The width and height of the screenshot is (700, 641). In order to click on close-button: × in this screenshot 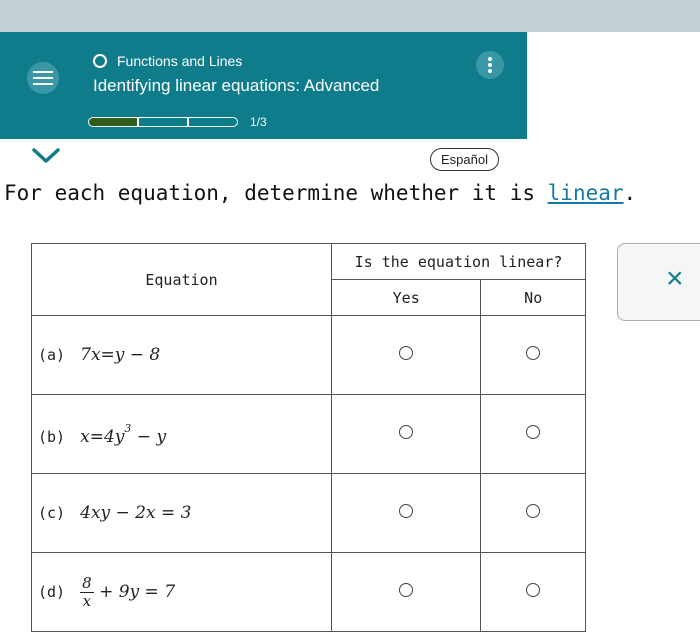, I will do `click(658, 282)`.